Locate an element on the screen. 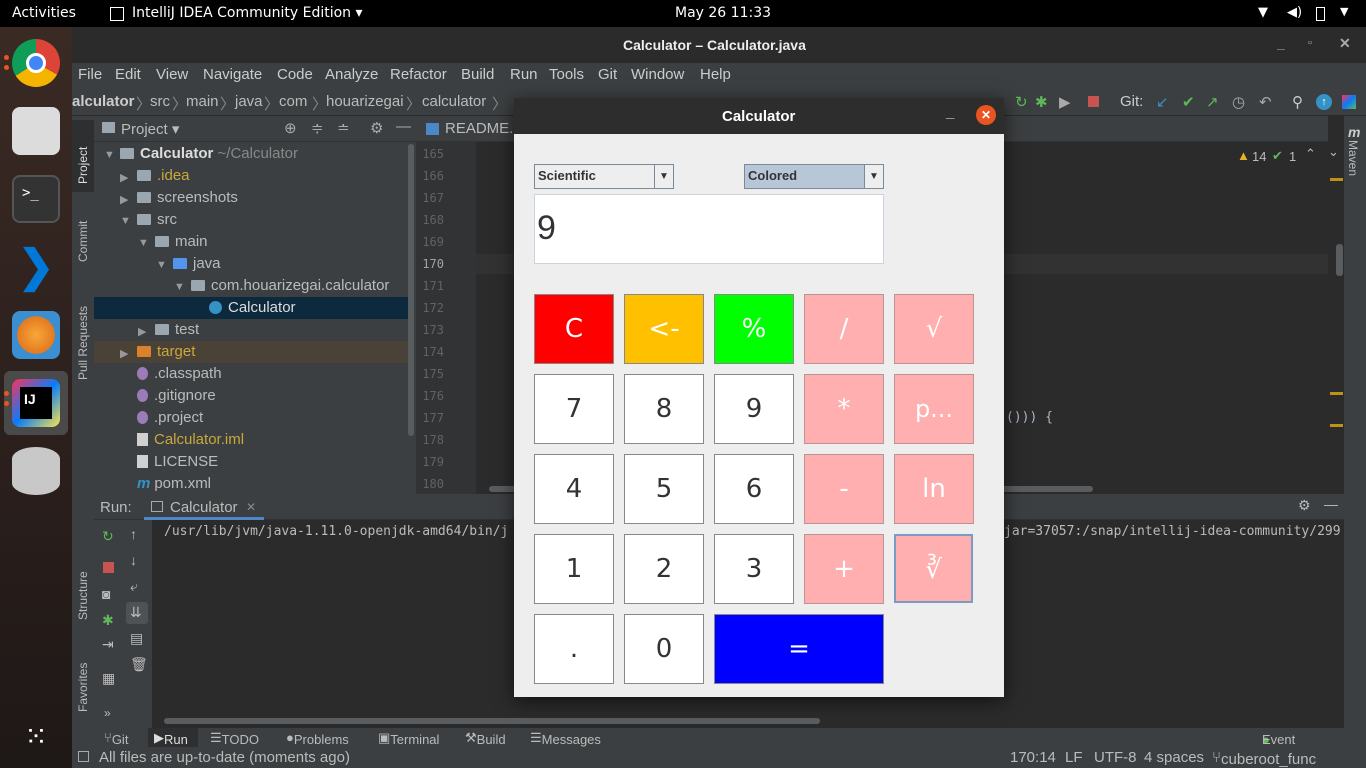 This screenshot has width=1366, height=768. cuberoot-button: ∛ is located at coordinates (933, 568).